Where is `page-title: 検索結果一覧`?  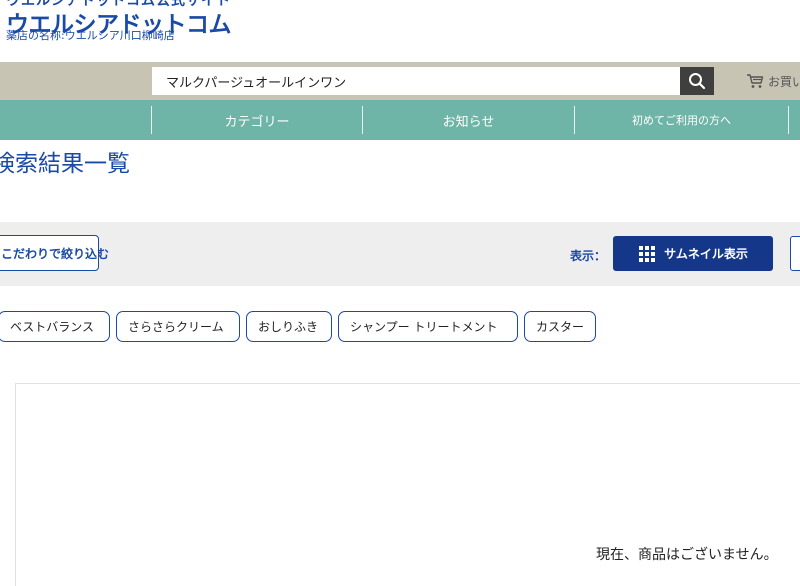 page-title: 検索結果一覧 is located at coordinates (65, 164).